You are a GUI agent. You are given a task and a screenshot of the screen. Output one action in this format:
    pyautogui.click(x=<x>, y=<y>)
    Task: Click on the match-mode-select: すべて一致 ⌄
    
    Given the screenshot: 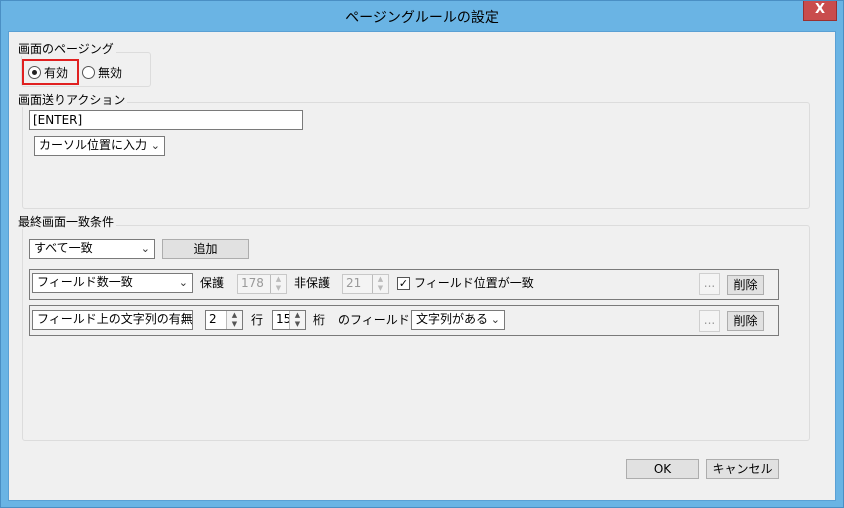 What is the action you would take?
    pyautogui.click(x=92, y=249)
    